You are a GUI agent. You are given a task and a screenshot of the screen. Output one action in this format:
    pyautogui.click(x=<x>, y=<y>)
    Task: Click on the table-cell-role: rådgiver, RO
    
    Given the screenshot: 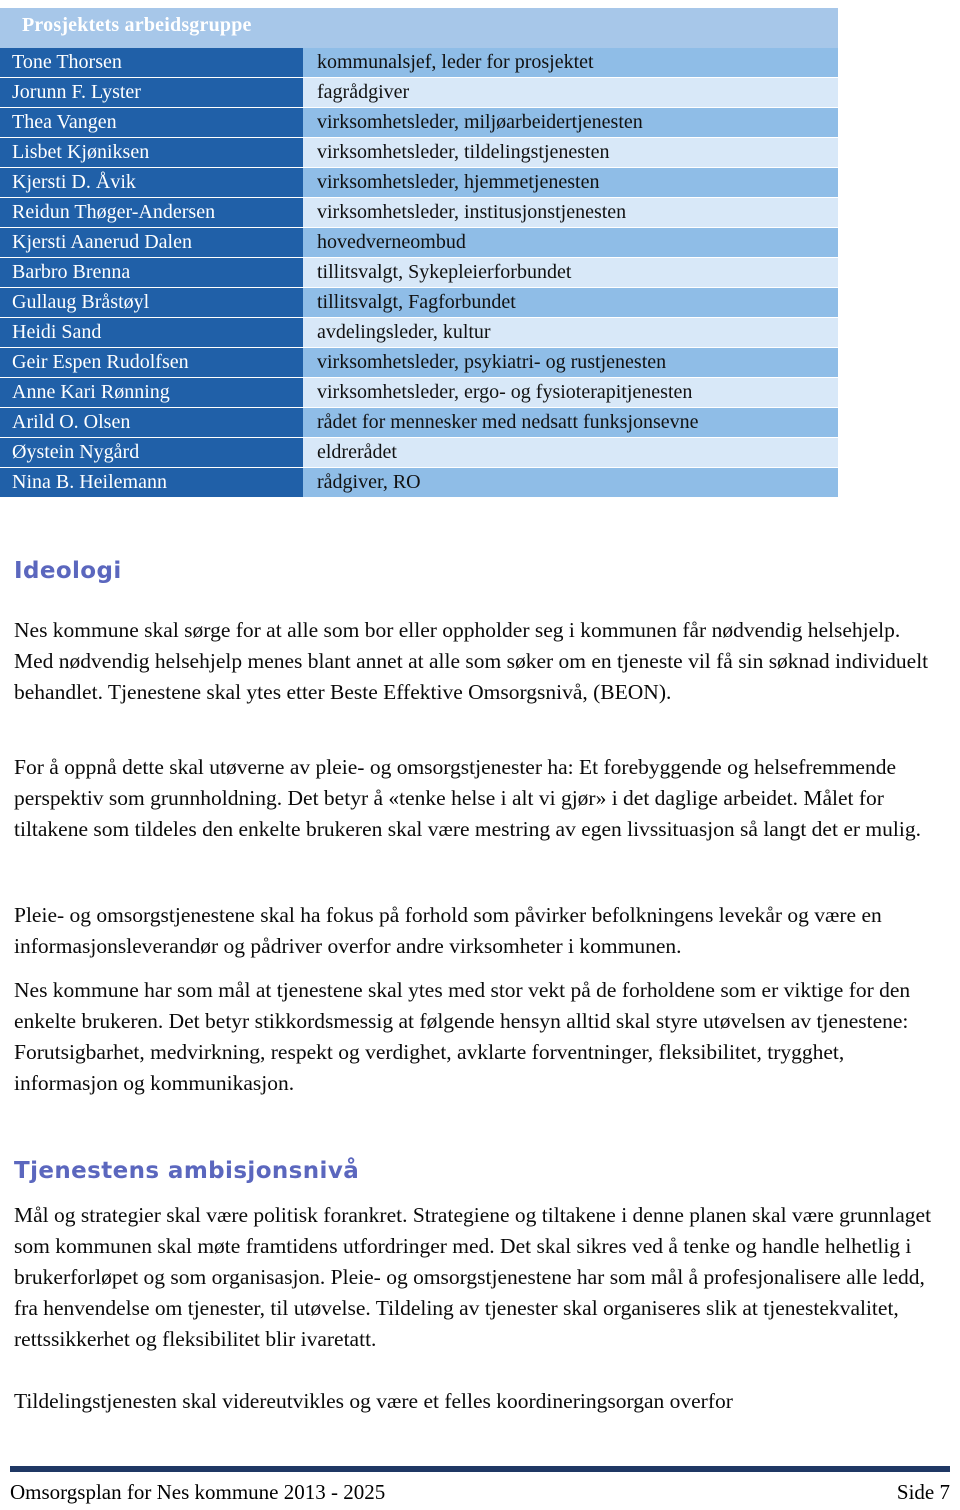 What is the action you would take?
    pyautogui.click(x=570, y=482)
    